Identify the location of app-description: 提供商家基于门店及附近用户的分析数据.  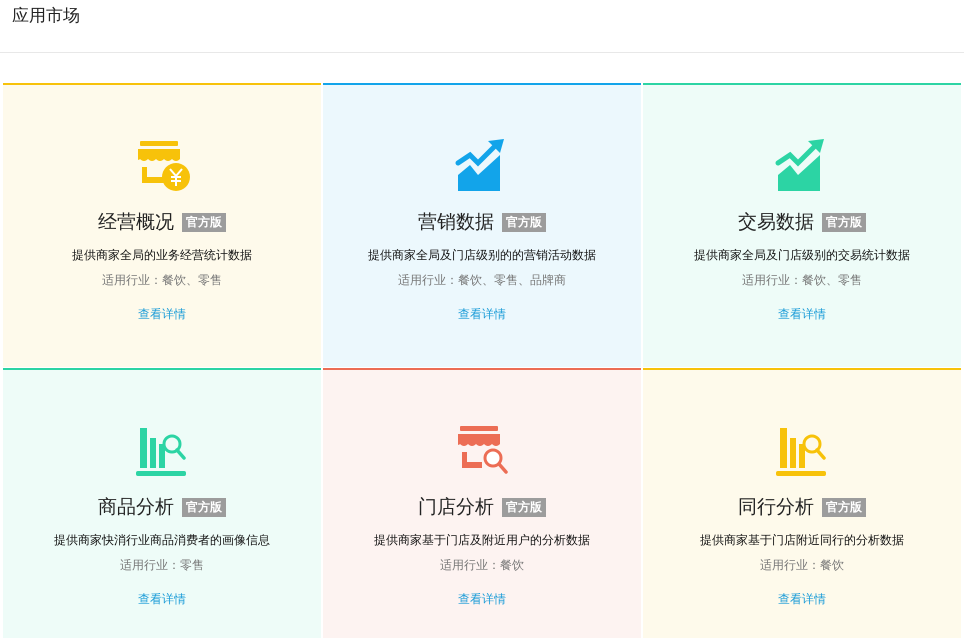
(482, 540).